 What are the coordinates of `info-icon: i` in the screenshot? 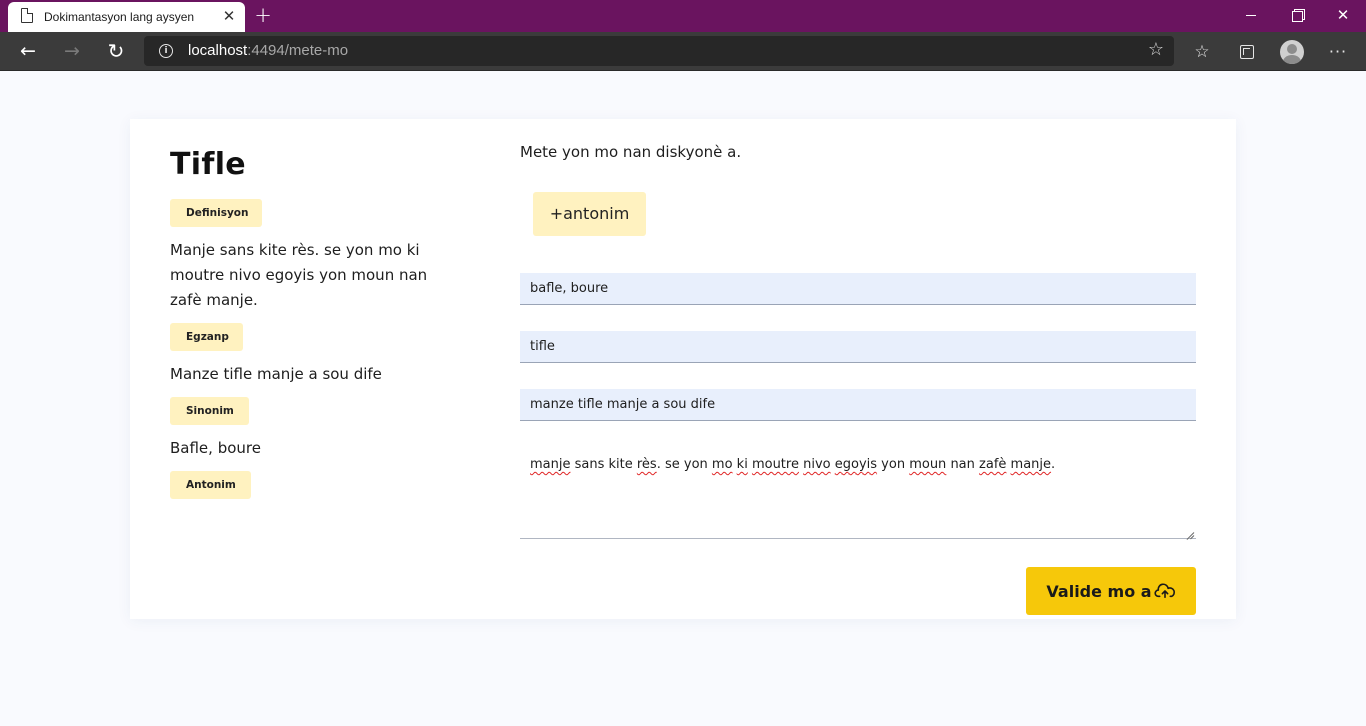 It's located at (166, 51).